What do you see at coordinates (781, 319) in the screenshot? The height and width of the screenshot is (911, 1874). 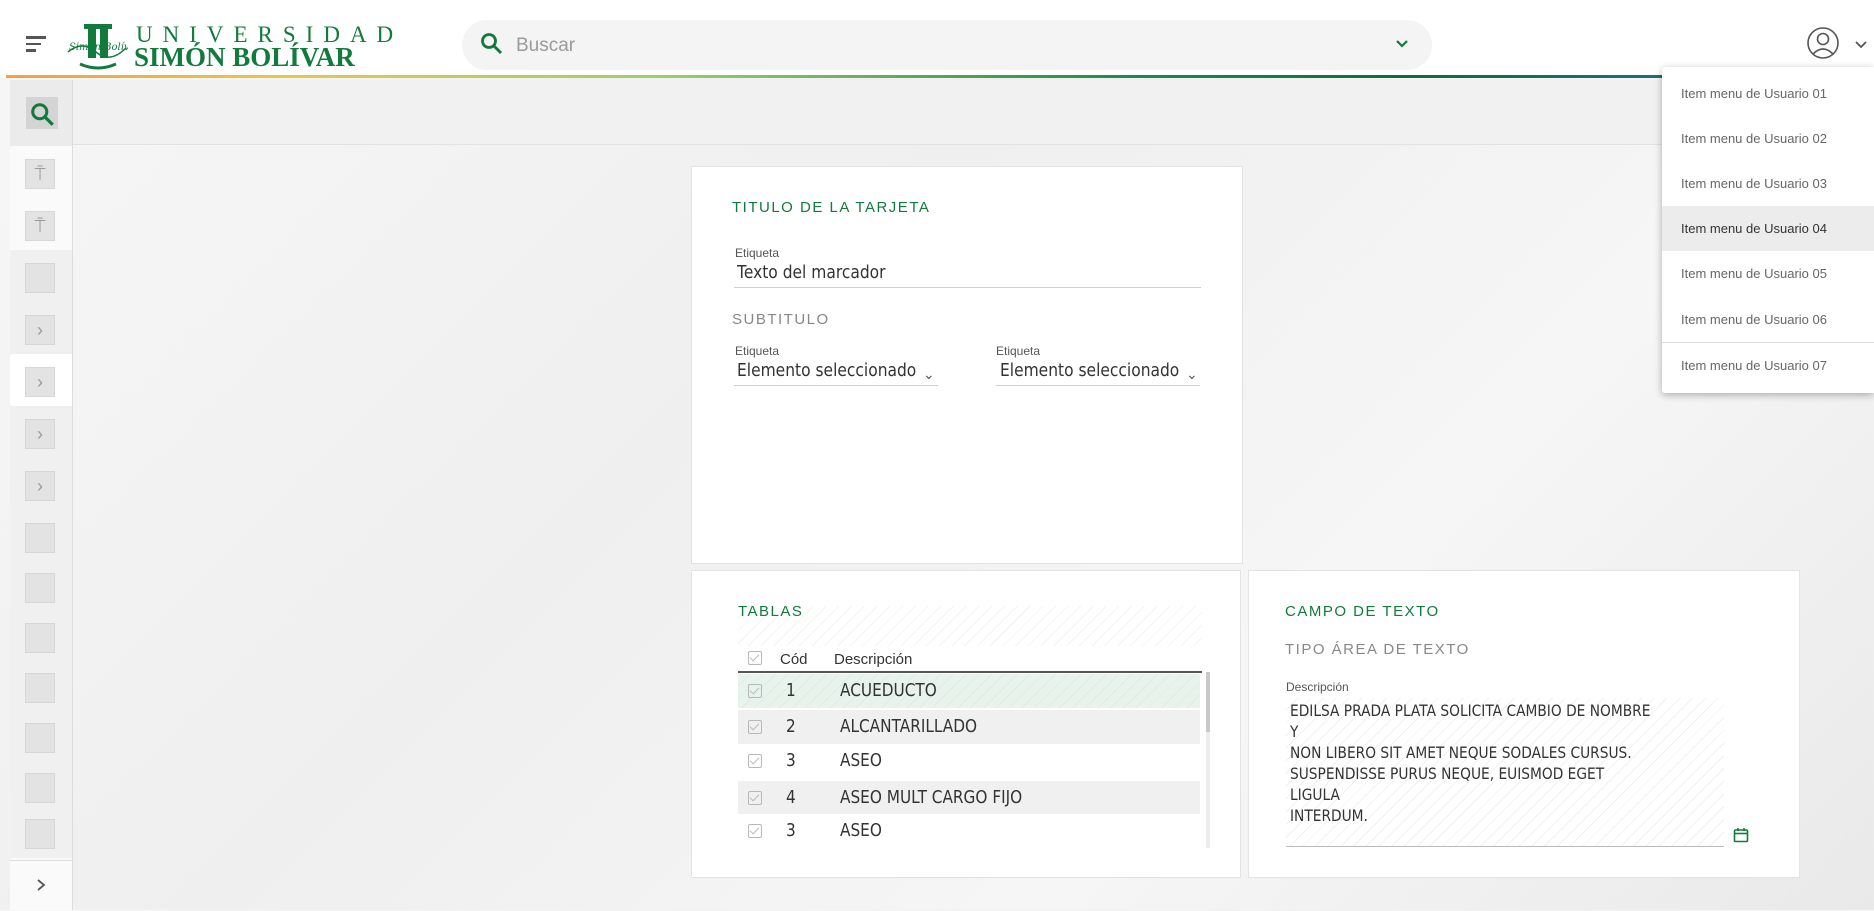 I see `card-subtitle: SUBTITULO` at bounding box center [781, 319].